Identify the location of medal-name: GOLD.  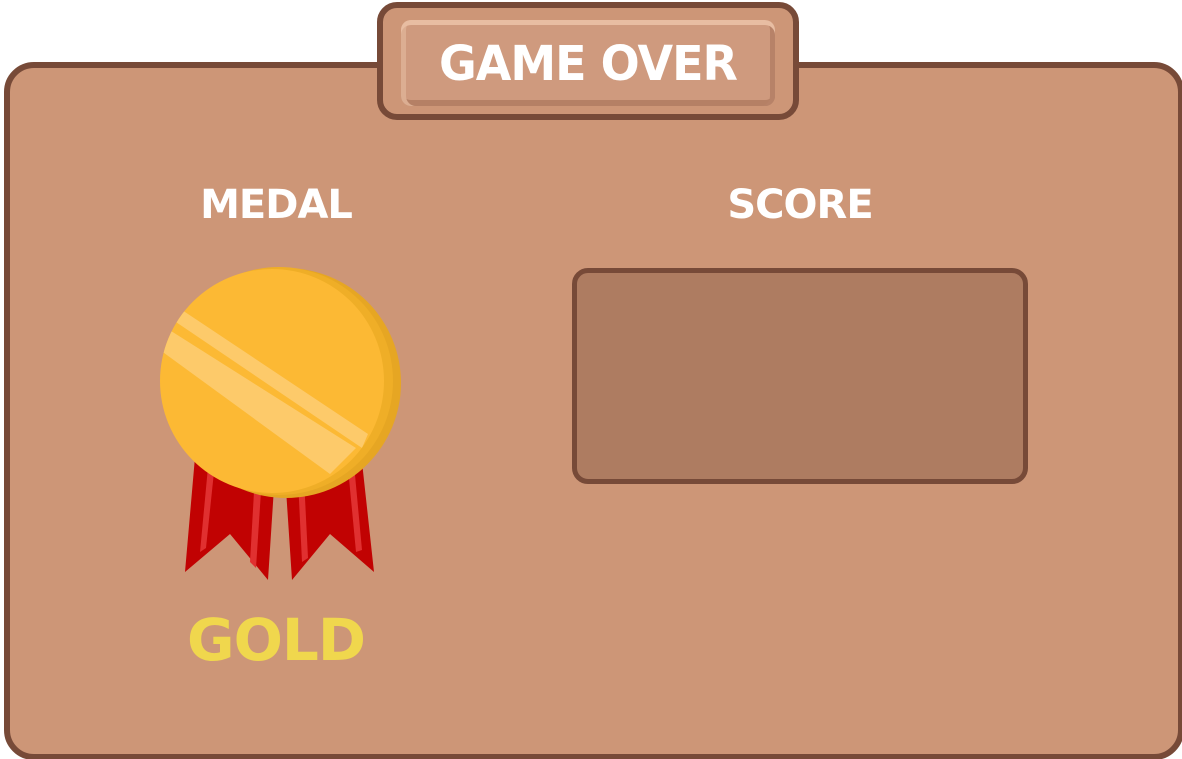
(276, 640).